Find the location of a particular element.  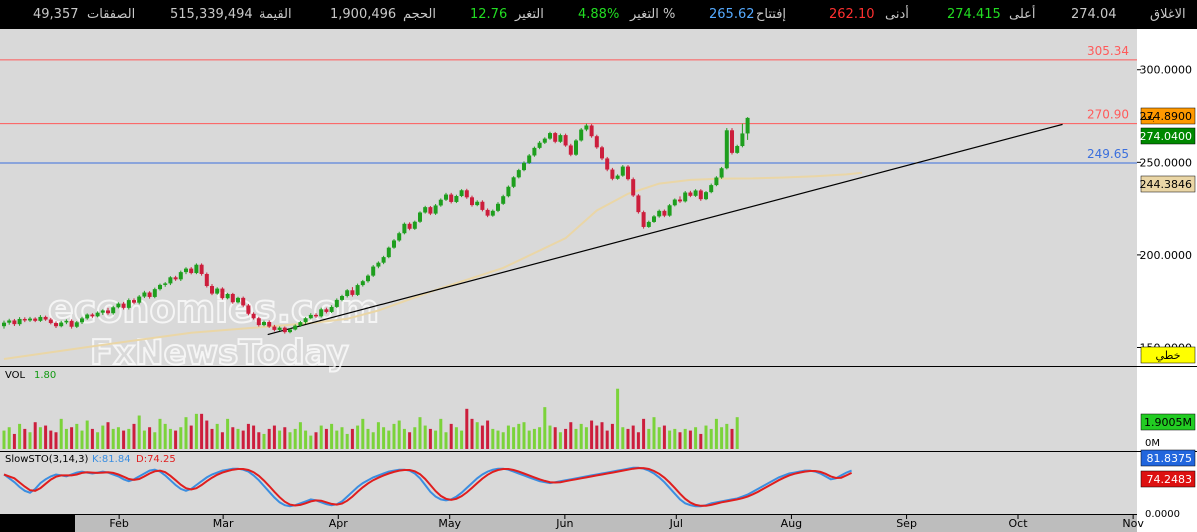

stochastic-d-tag-value: 74.2483 is located at coordinates (1170, 479).